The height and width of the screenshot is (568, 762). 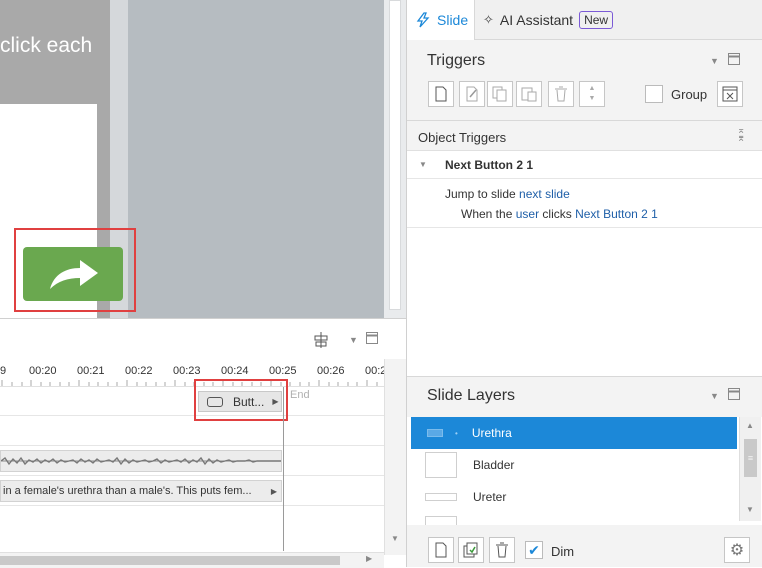 What do you see at coordinates (574, 465) in the screenshot?
I see `layer-item-bladder: Bladder` at bounding box center [574, 465].